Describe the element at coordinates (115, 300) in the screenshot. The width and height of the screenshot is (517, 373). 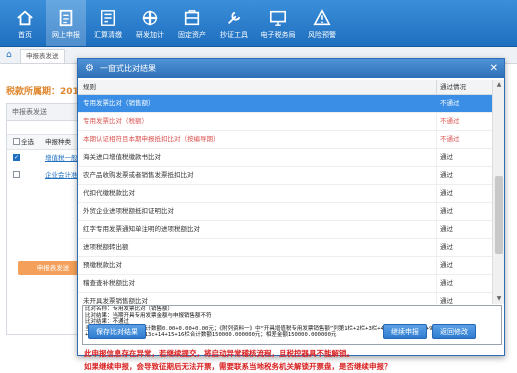
I see `rule-cell: 未开具发票销售额比对` at that location.